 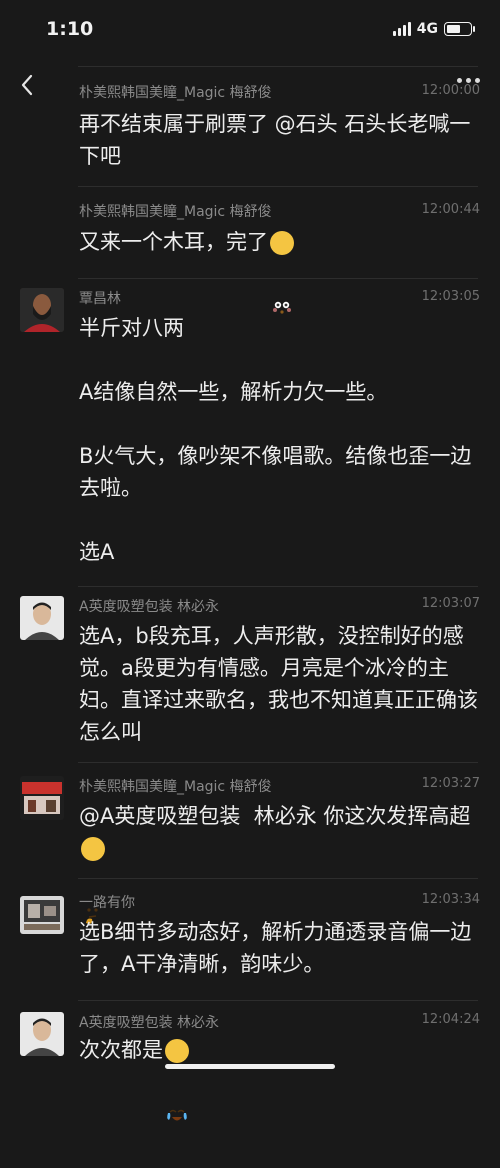 What do you see at coordinates (450, 899) in the screenshot?
I see `message-time: 12:03:34` at bounding box center [450, 899].